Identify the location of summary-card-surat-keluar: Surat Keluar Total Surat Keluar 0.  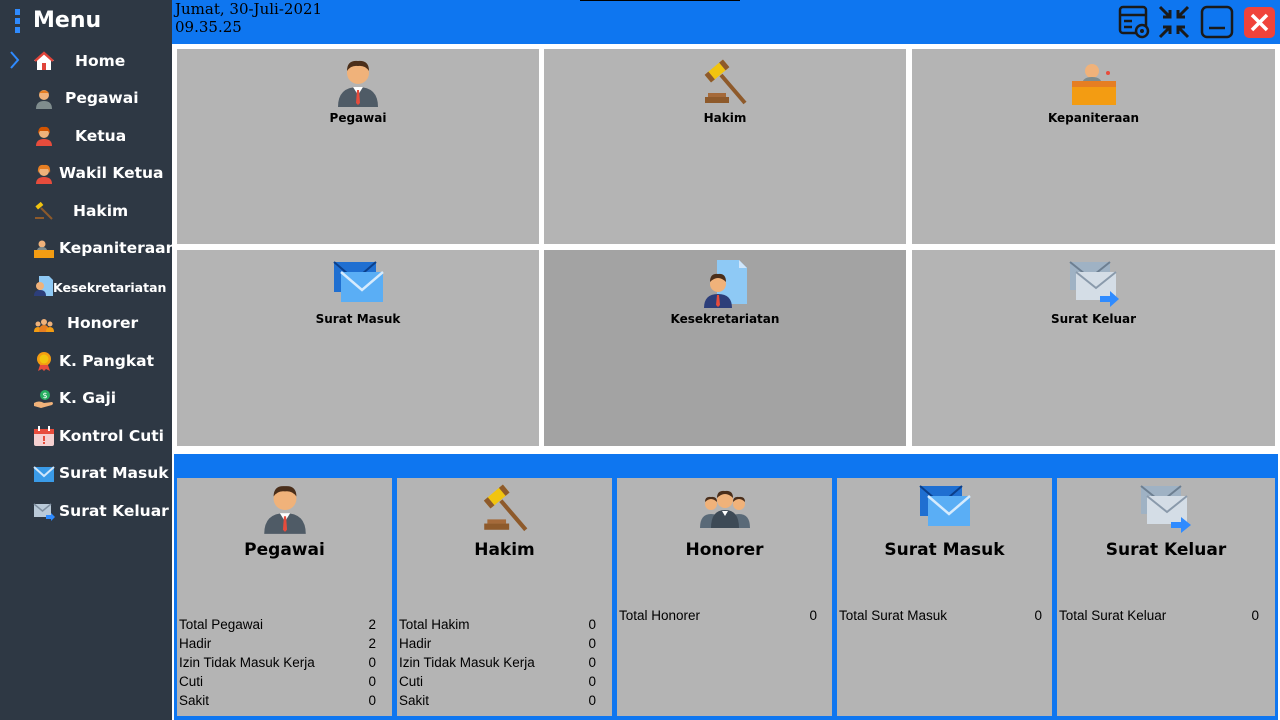
(1166, 597).